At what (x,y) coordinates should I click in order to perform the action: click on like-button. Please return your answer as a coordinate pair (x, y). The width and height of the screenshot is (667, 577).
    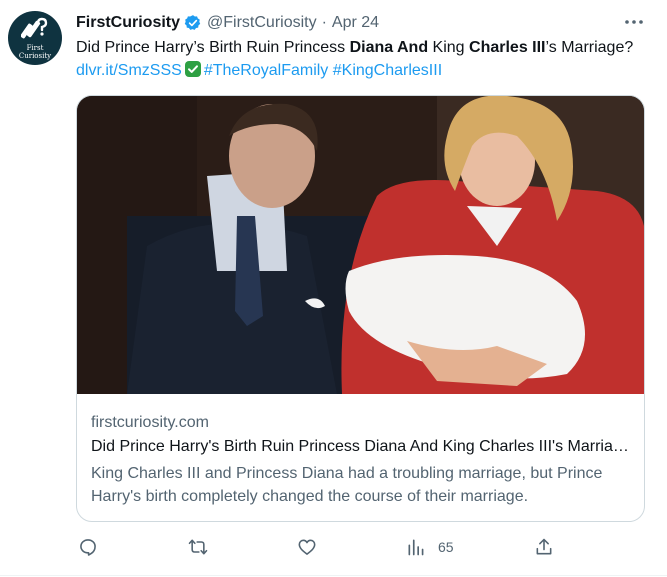
    Looking at the image, I should click on (307, 547).